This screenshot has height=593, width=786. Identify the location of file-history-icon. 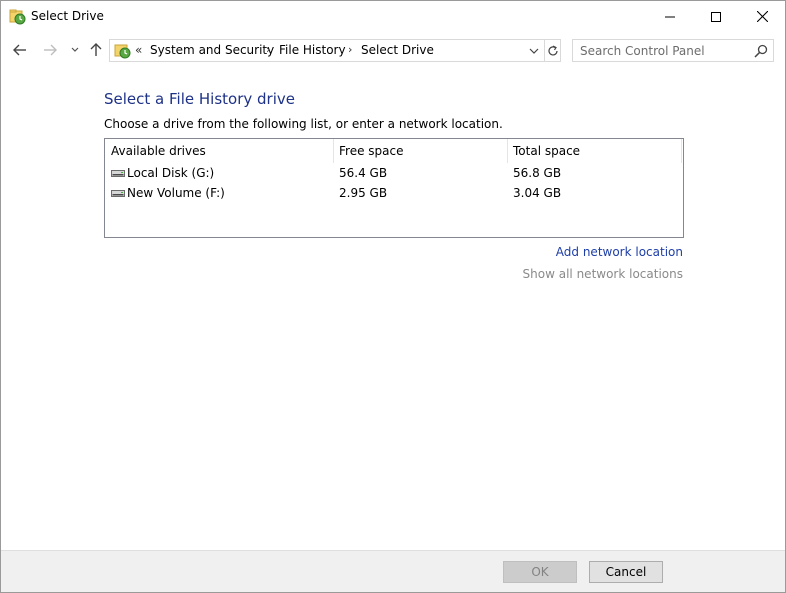
(17, 17).